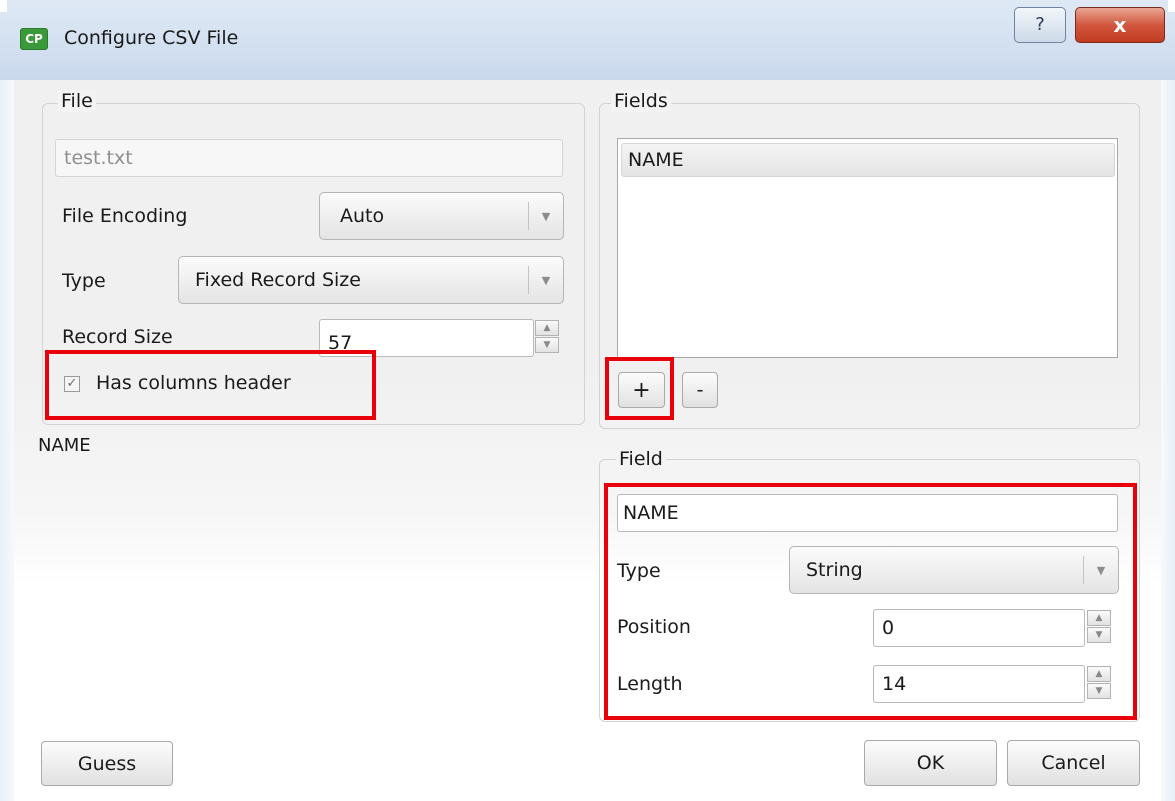 This screenshot has height=801, width=1175. What do you see at coordinates (547, 328) in the screenshot?
I see `record-size-spin-up-icon: ▲` at bounding box center [547, 328].